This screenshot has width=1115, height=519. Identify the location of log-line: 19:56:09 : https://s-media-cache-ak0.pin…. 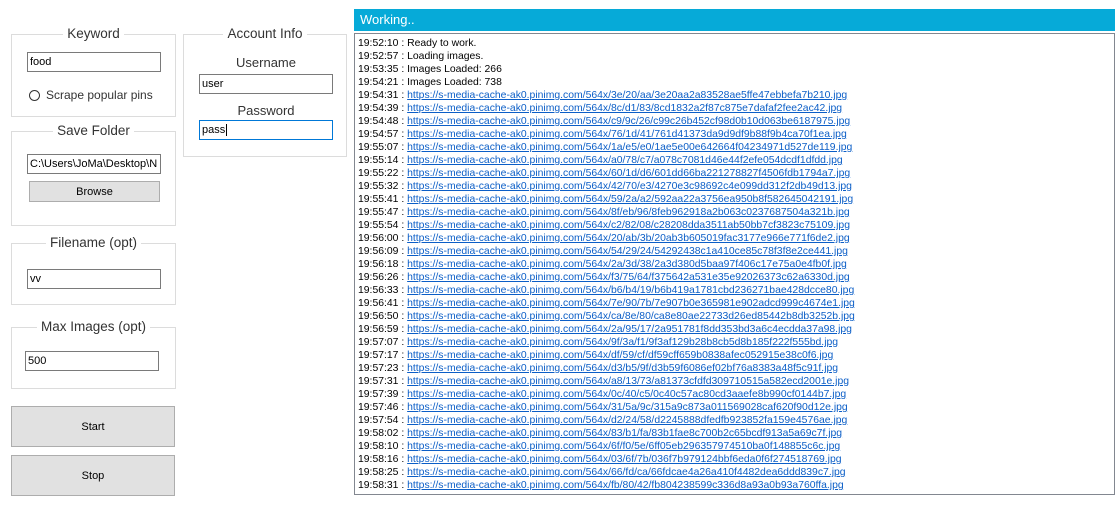
(734, 251).